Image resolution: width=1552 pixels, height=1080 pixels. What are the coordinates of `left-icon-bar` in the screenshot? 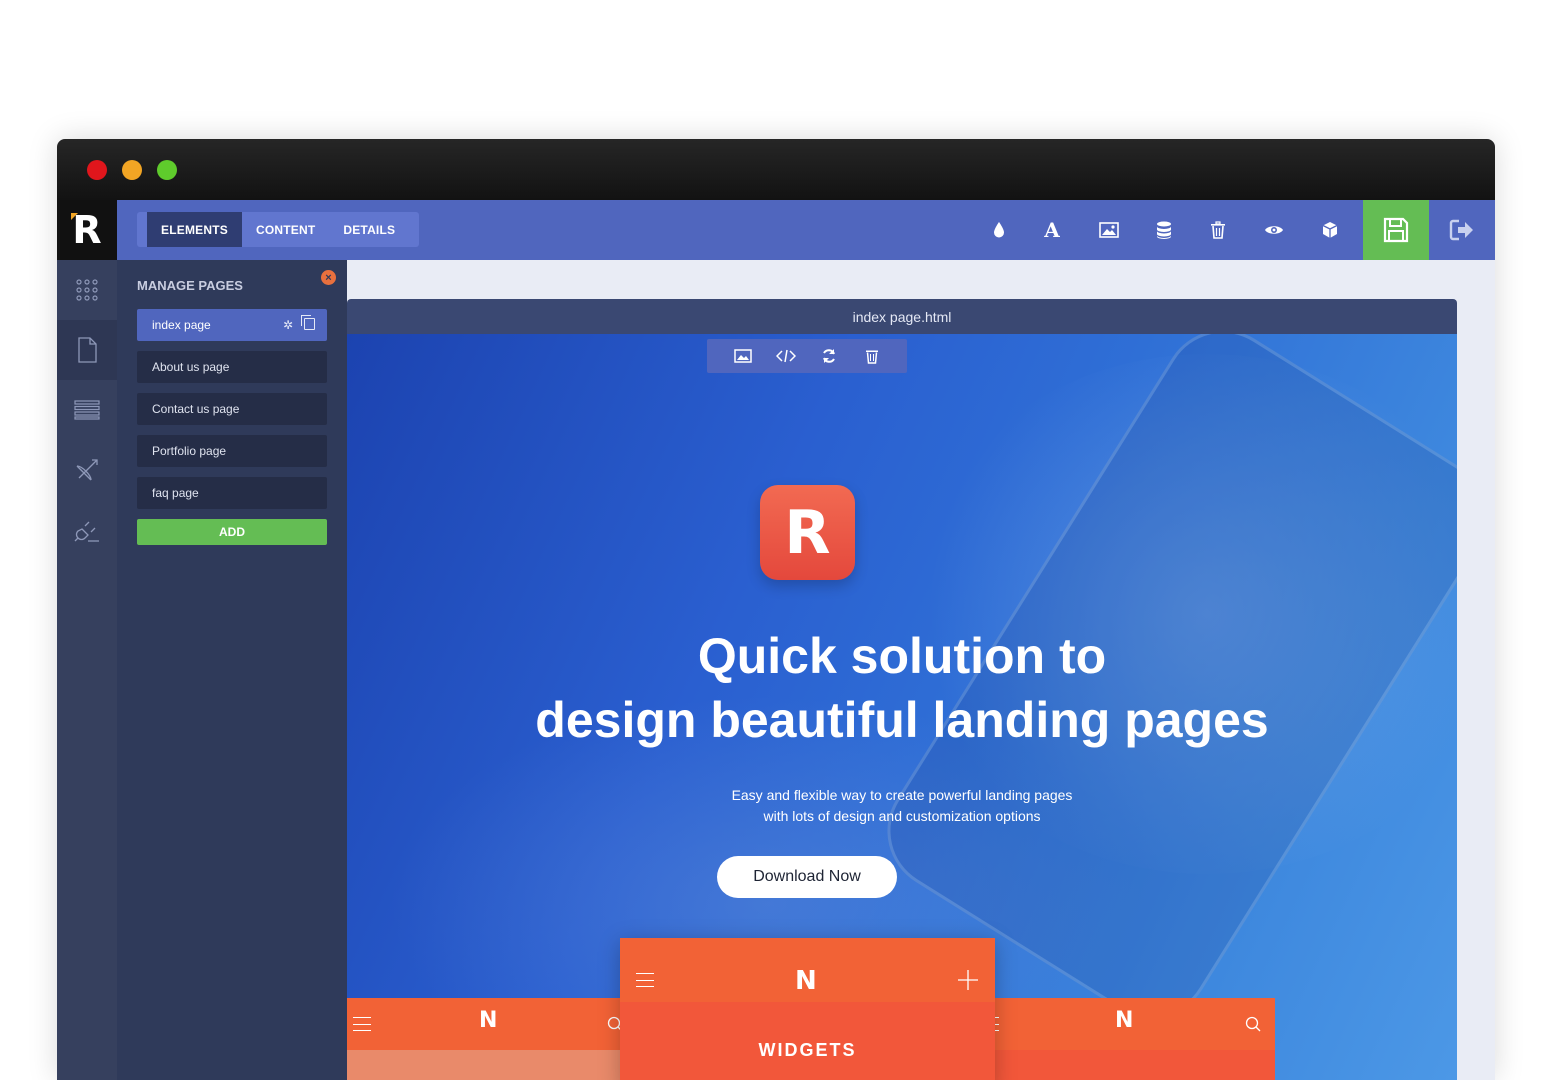 It's located at (87, 670).